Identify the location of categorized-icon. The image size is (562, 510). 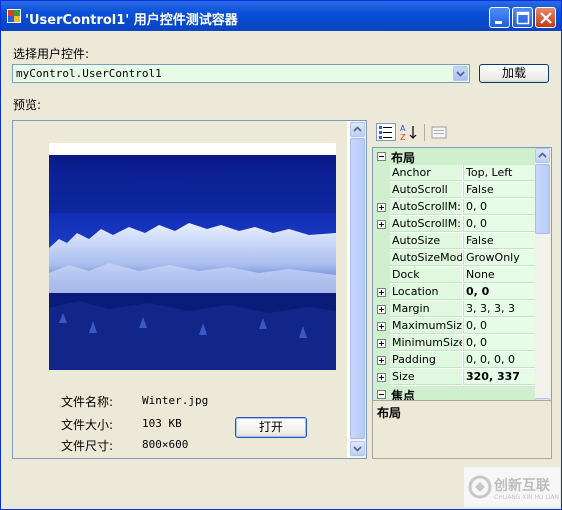
(385, 132).